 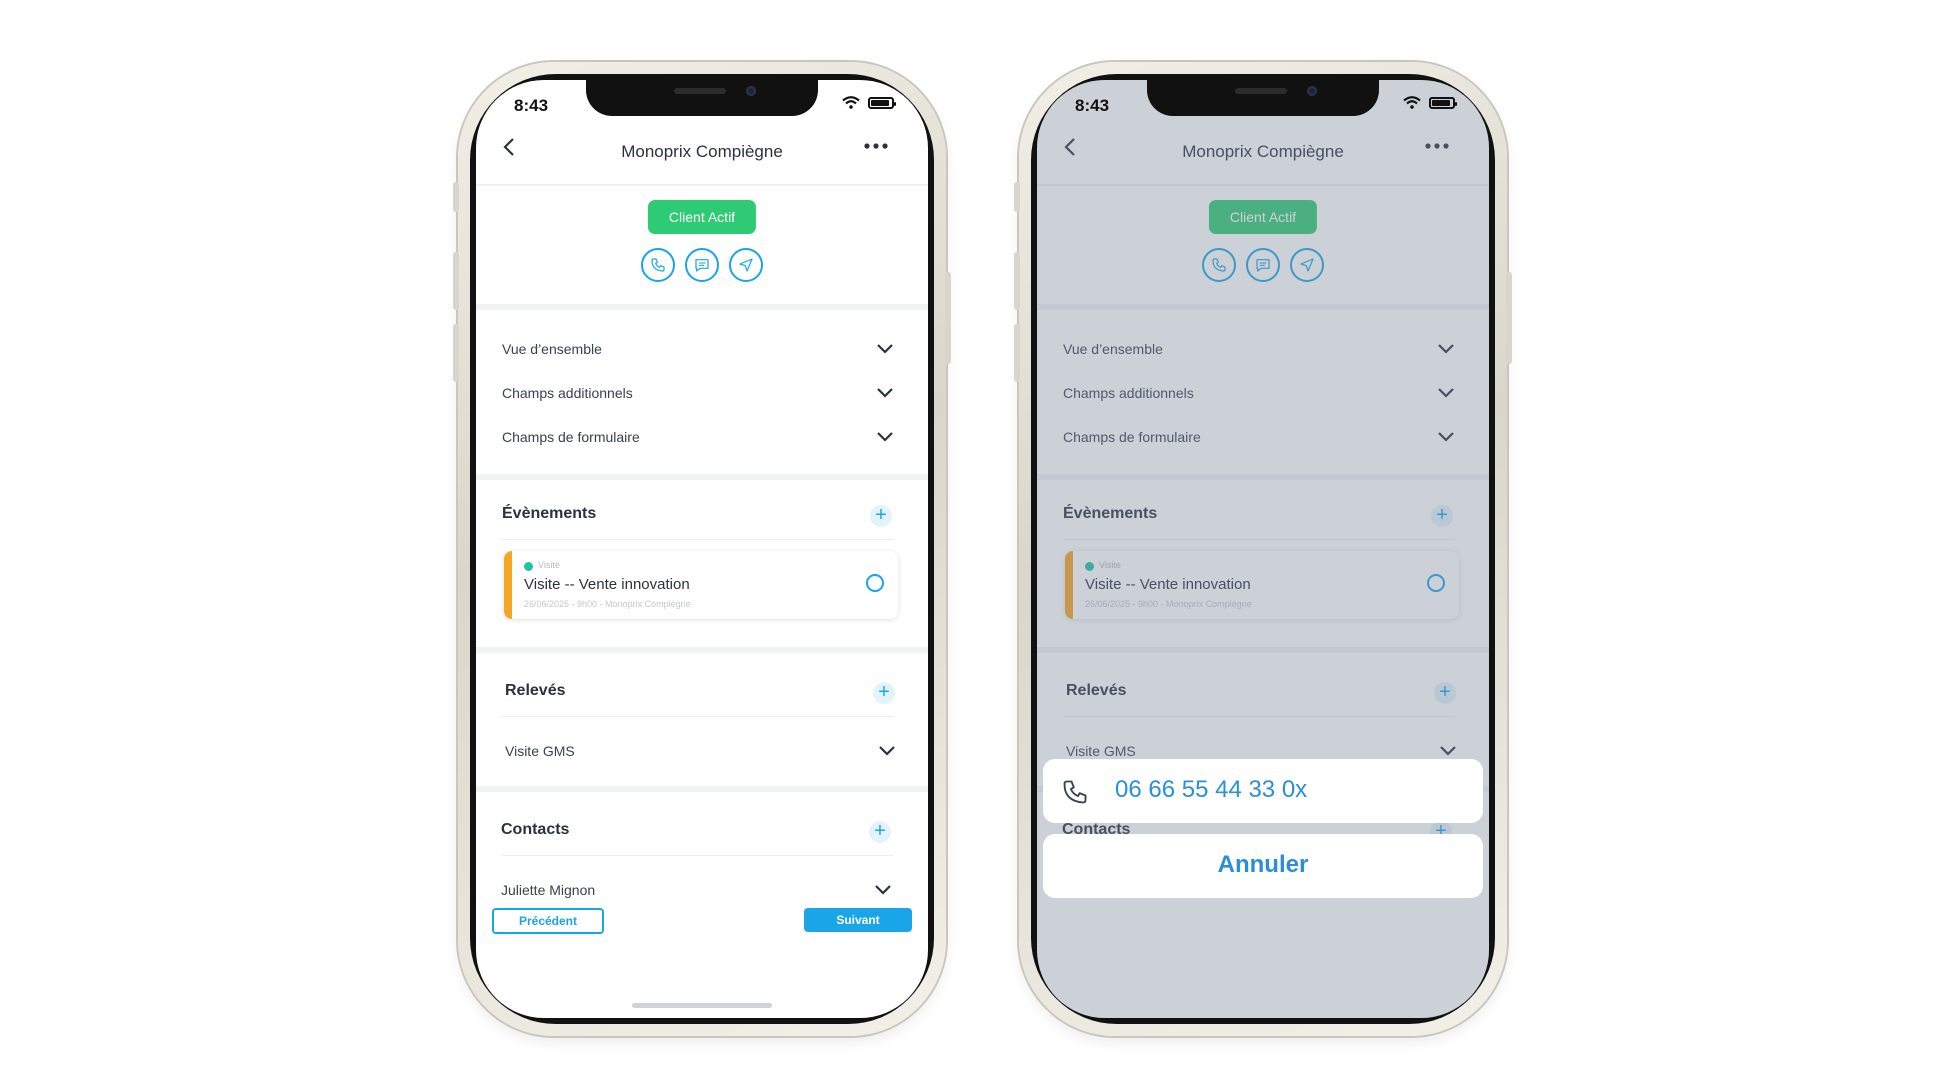 What do you see at coordinates (567, 393) in the screenshot?
I see `accordion-label: Champs additionnels` at bounding box center [567, 393].